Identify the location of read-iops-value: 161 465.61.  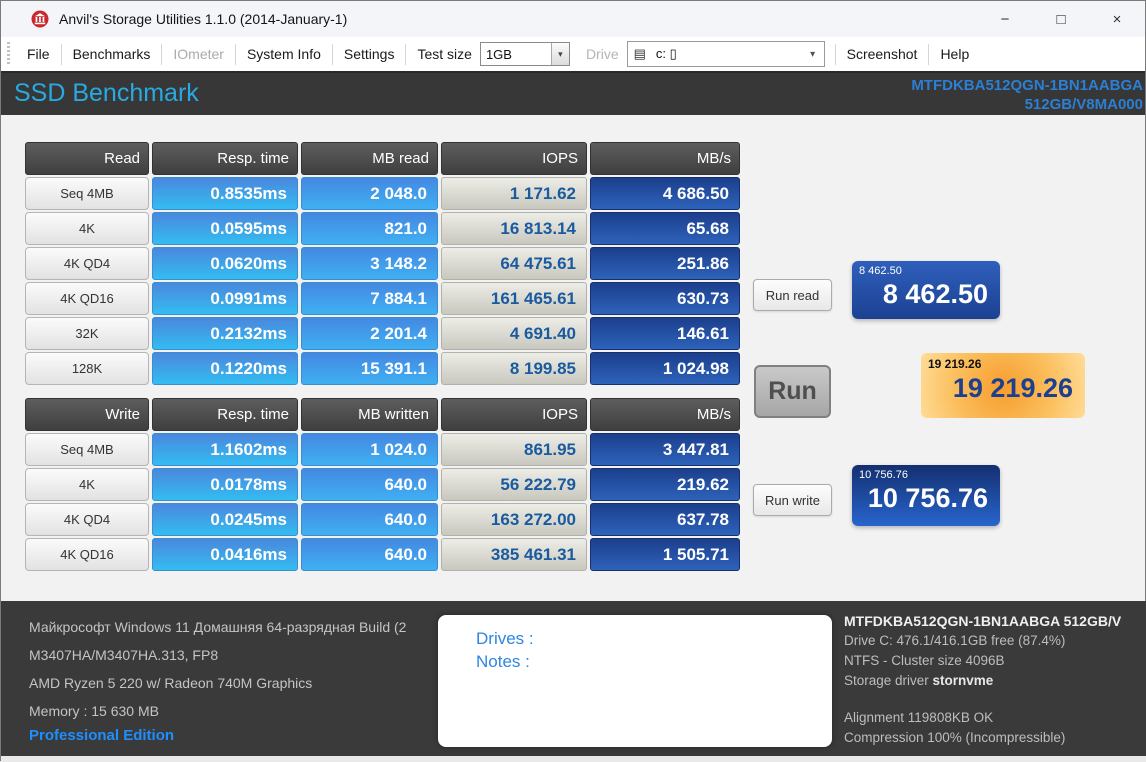
(514, 298).